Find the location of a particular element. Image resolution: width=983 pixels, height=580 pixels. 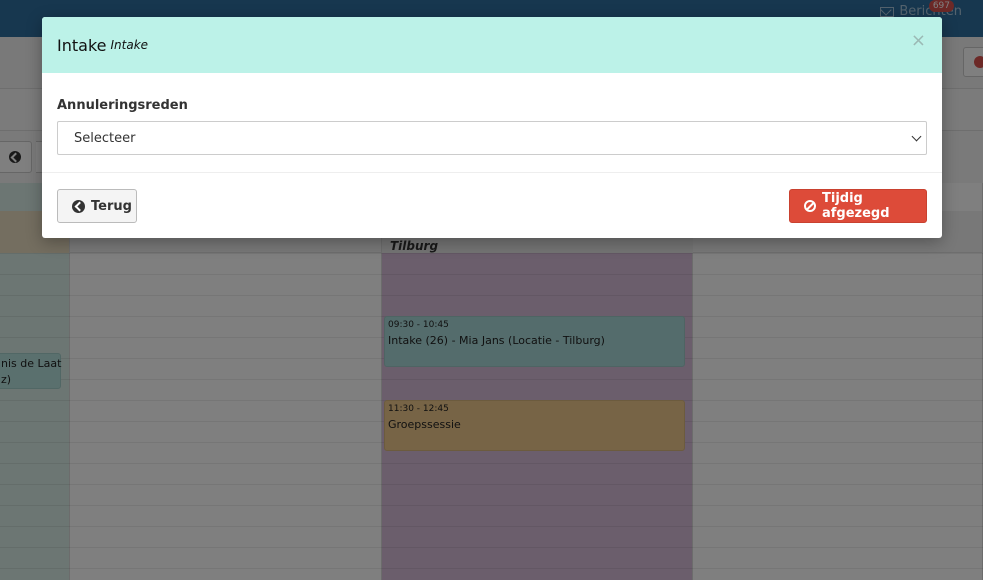

cancelled-in-time-label: Tijdig afgezegd is located at coordinates (856, 206).